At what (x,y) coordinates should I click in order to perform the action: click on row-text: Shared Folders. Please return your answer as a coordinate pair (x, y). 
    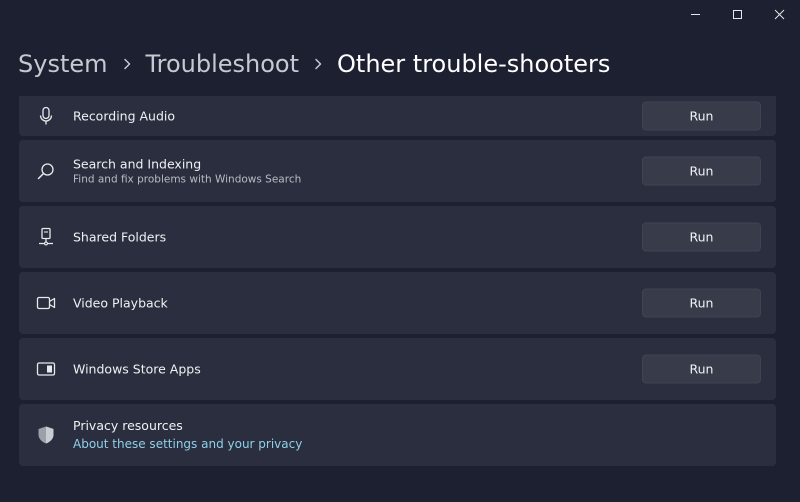
    Looking at the image, I should click on (119, 237).